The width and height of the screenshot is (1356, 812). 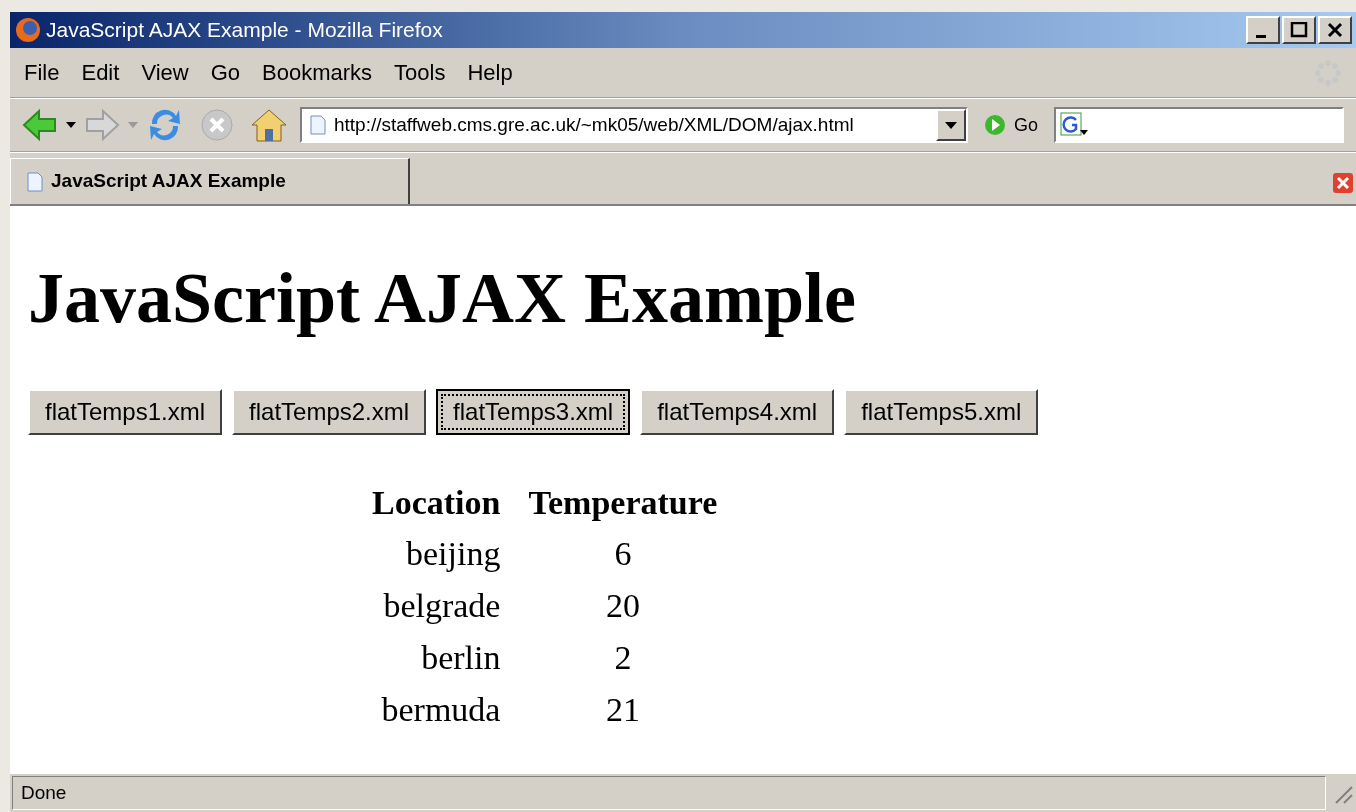 I want to click on maximize-icon, so click(x=1299, y=30).